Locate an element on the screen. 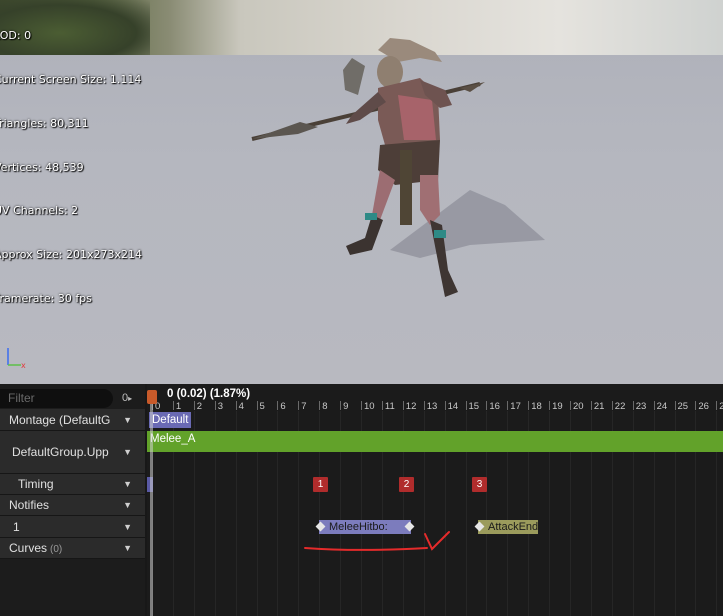 This screenshot has height=616, width=723. frame-label: 20 is located at coordinates (578, 406).